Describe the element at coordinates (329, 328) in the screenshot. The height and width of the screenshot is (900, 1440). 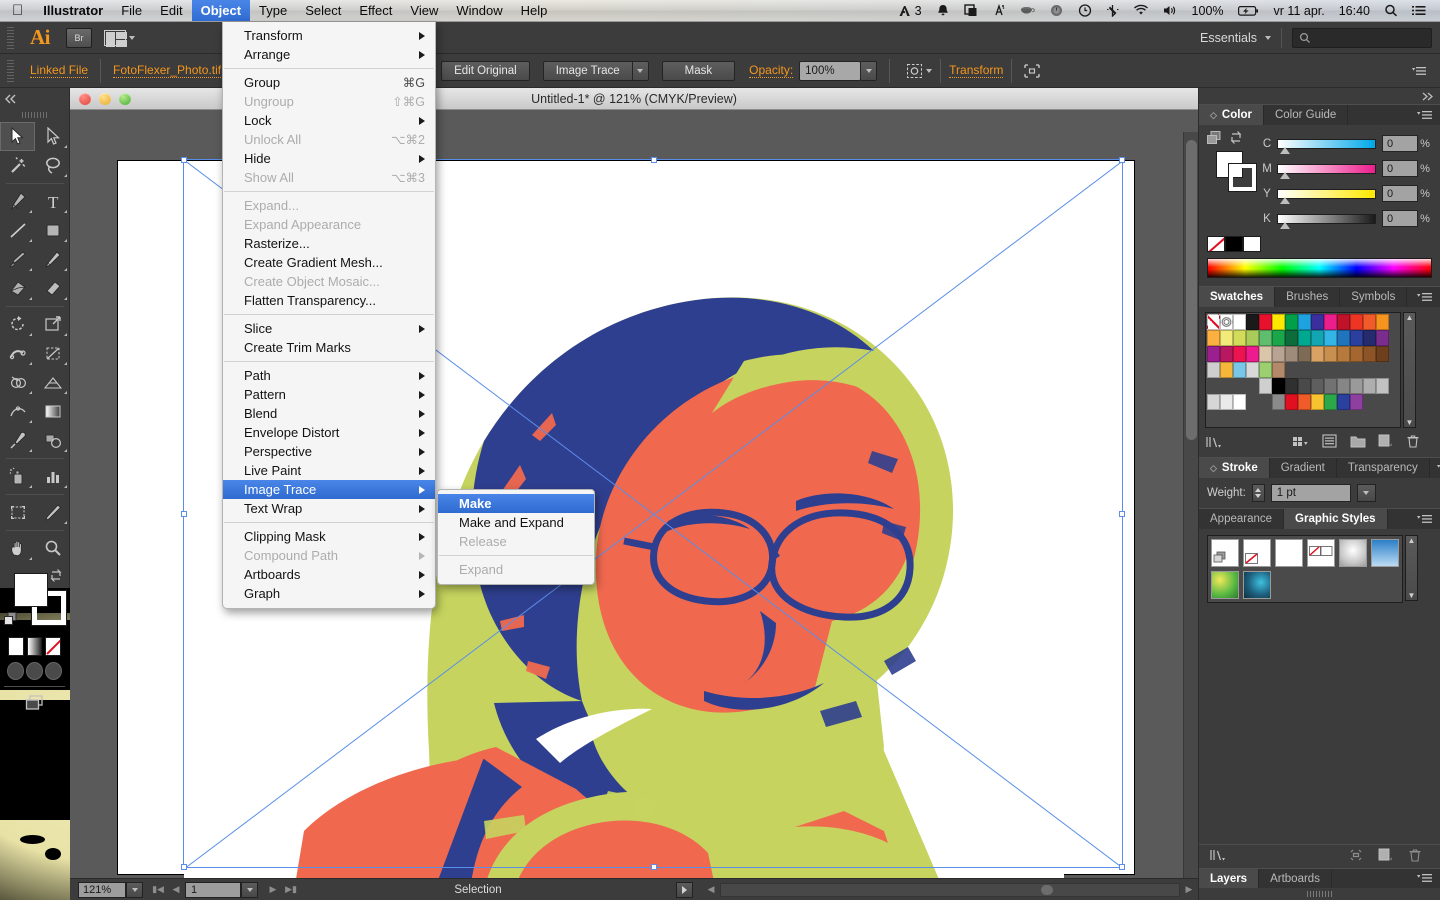
I see `menu-item-slice: Slice` at that location.